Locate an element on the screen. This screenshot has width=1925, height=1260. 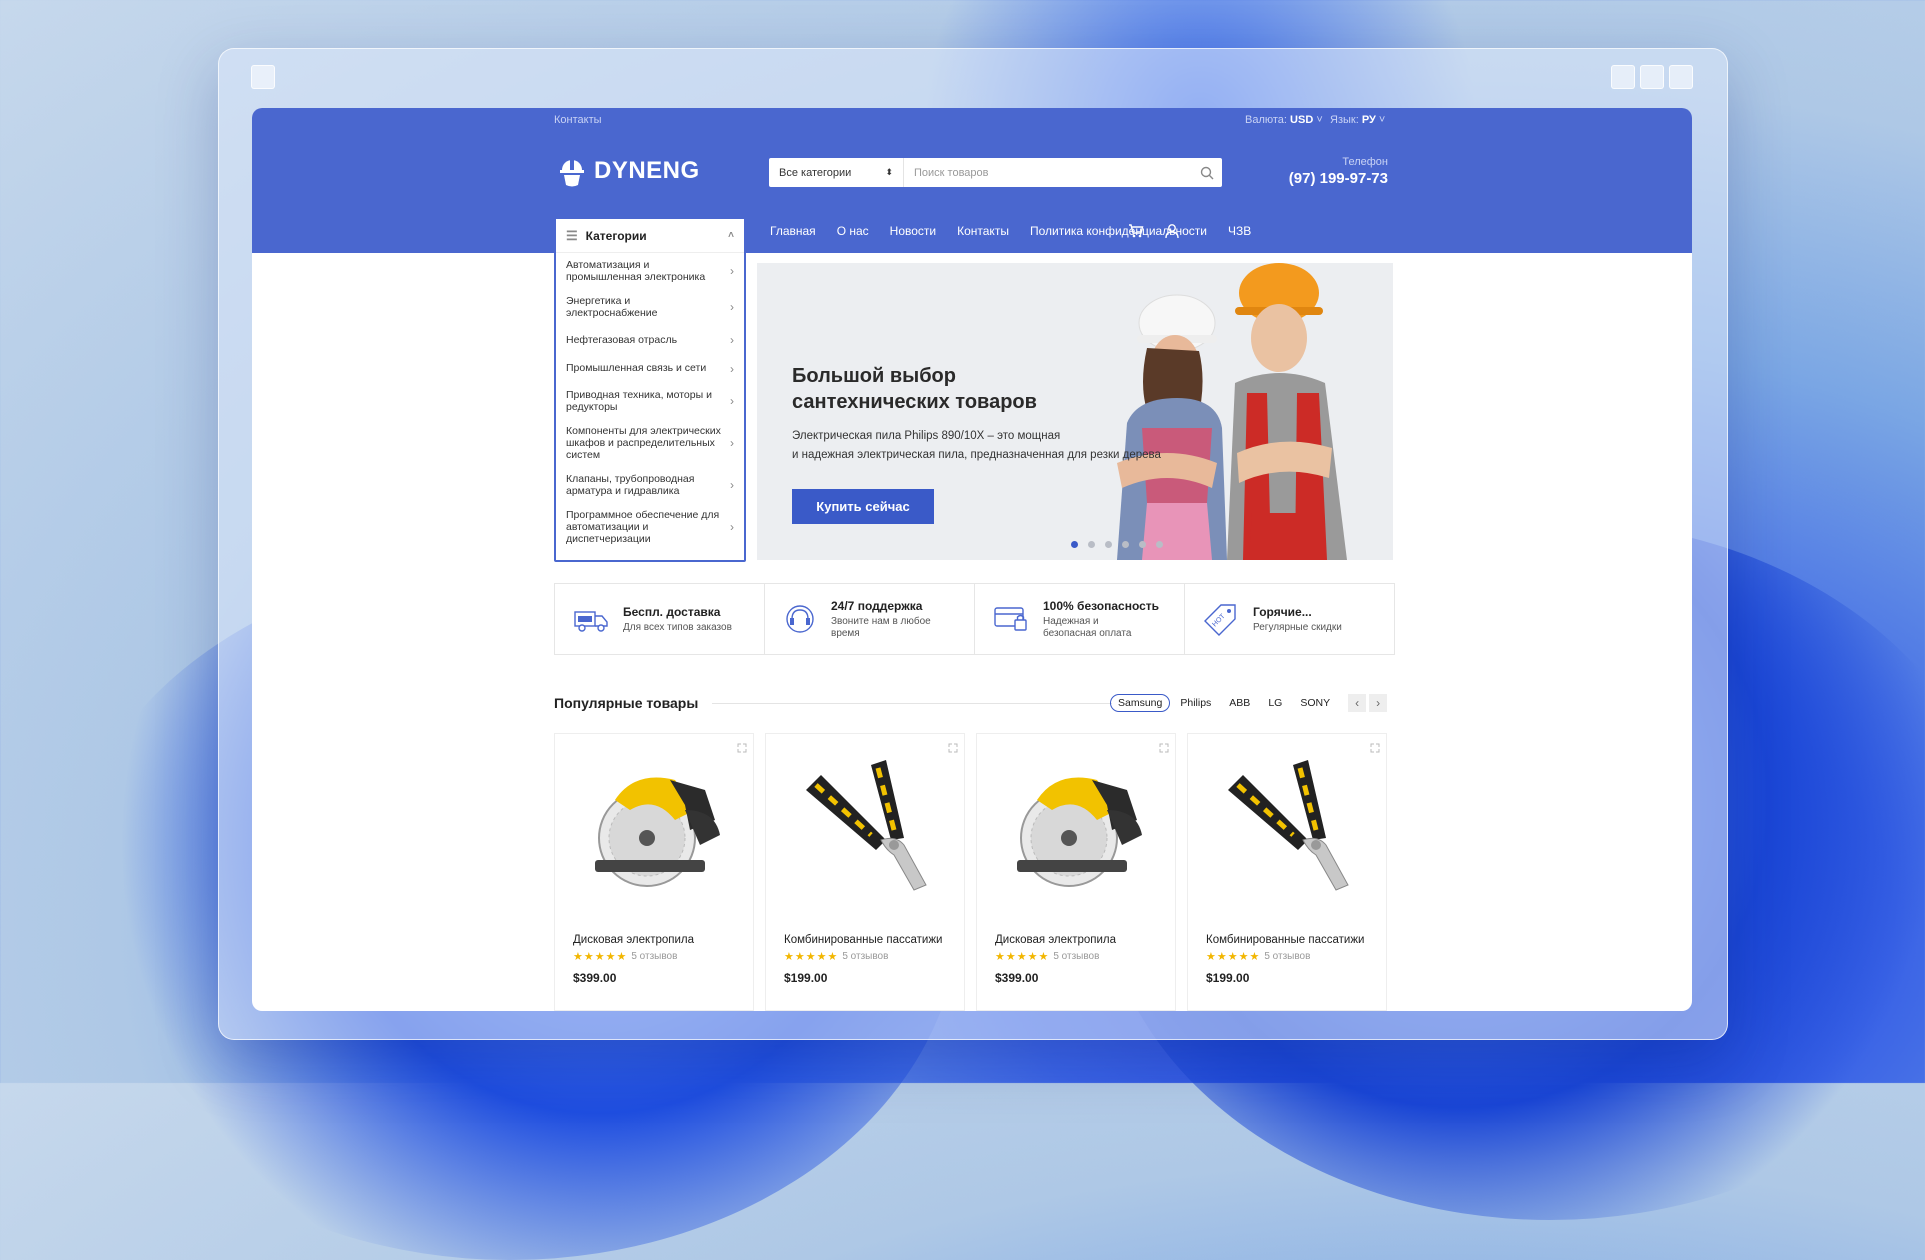
feature-title: Беспл. доставка is located at coordinates (672, 611).